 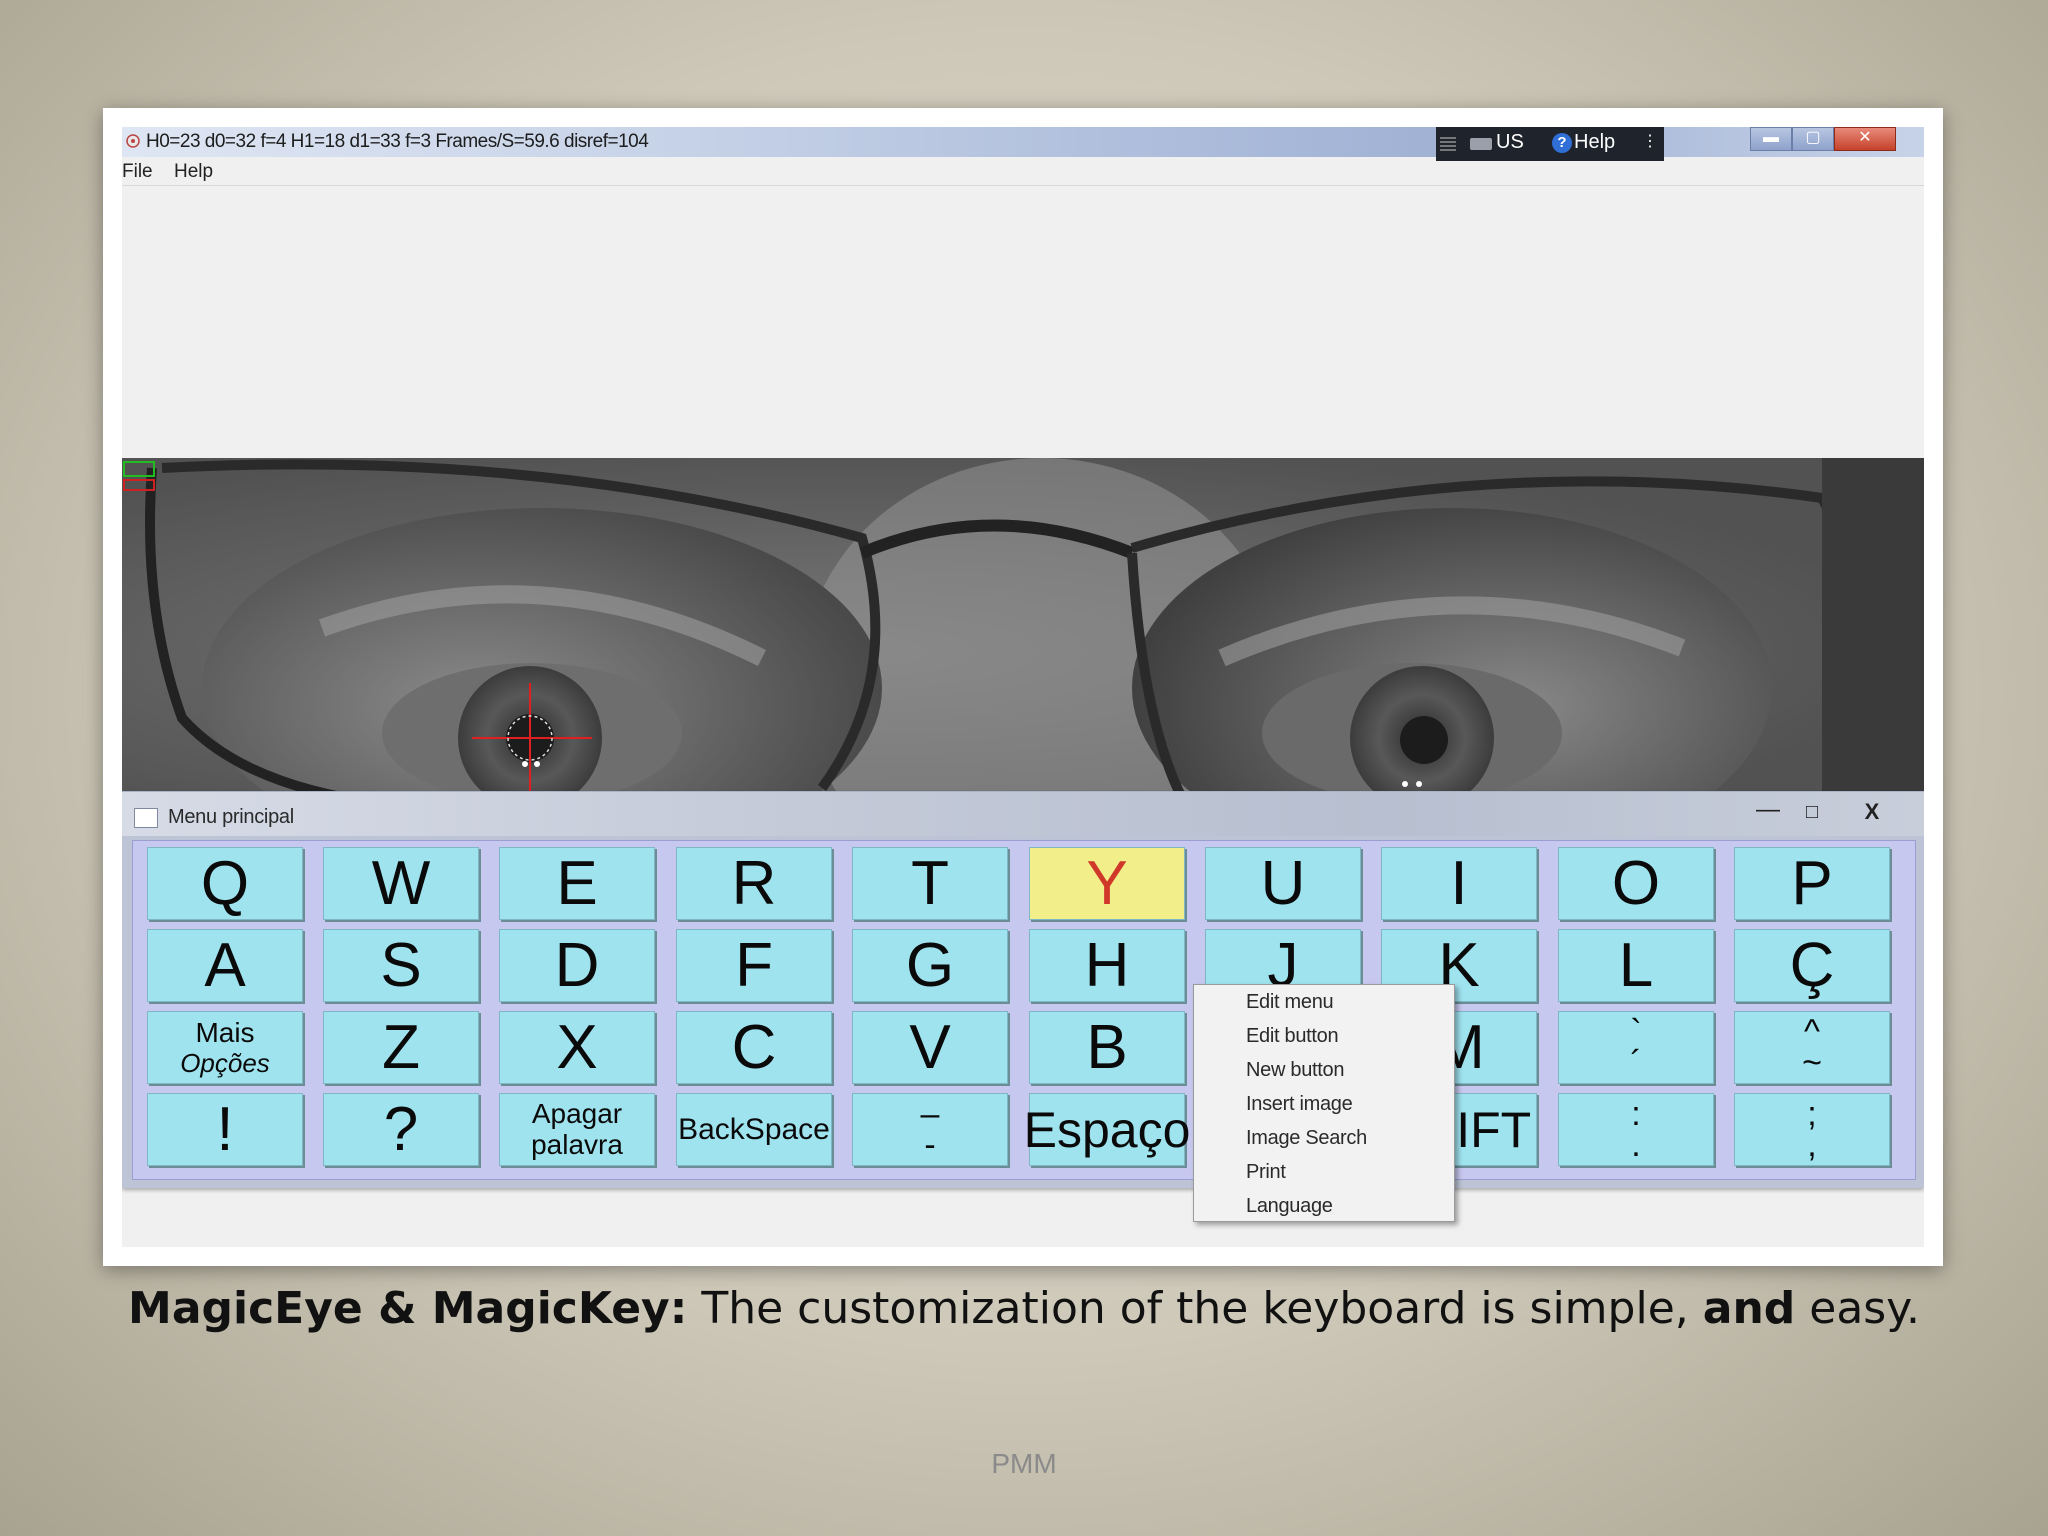 What do you see at coordinates (1024, 1463) in the screenshot?
I see `slide-footer: PMM` at bounding box center [1024, 1463].